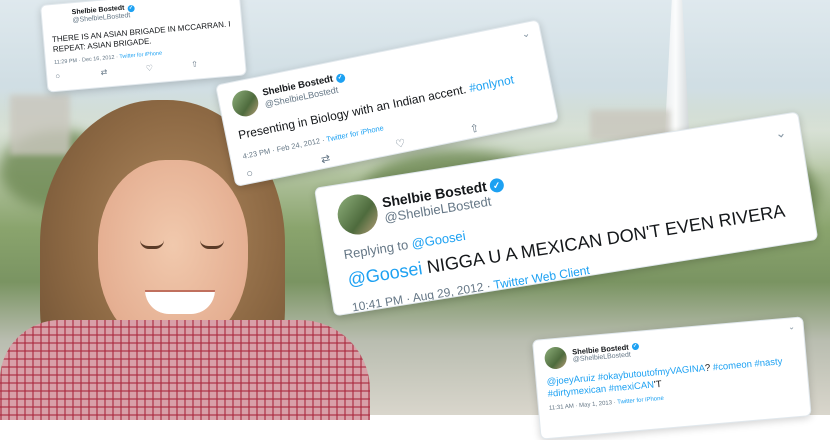 The height and width of the screenshot is (440, 830). What do you see at coordinates (658, 385) in the screenshot?
I see `tweet-text-content: 'T` at bounding box center [658, 385].